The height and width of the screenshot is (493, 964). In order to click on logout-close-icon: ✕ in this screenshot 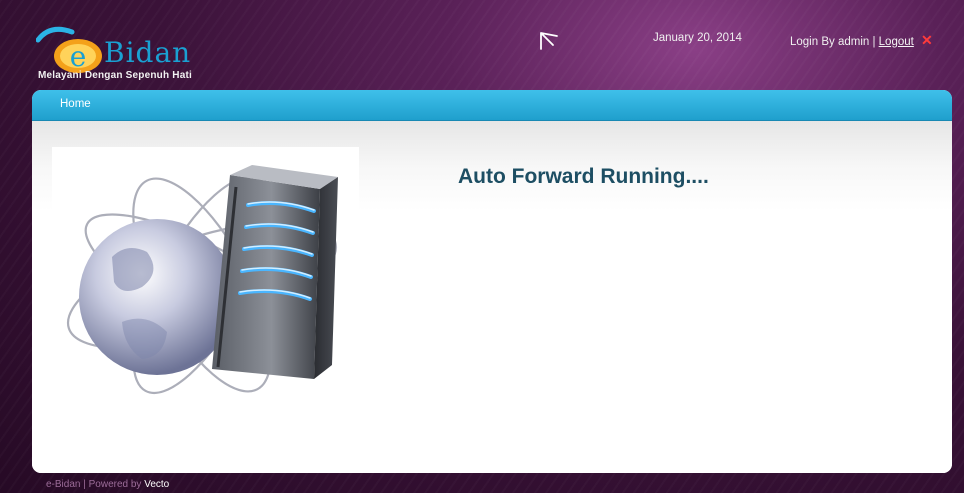, I will do `click(927, 40)`.